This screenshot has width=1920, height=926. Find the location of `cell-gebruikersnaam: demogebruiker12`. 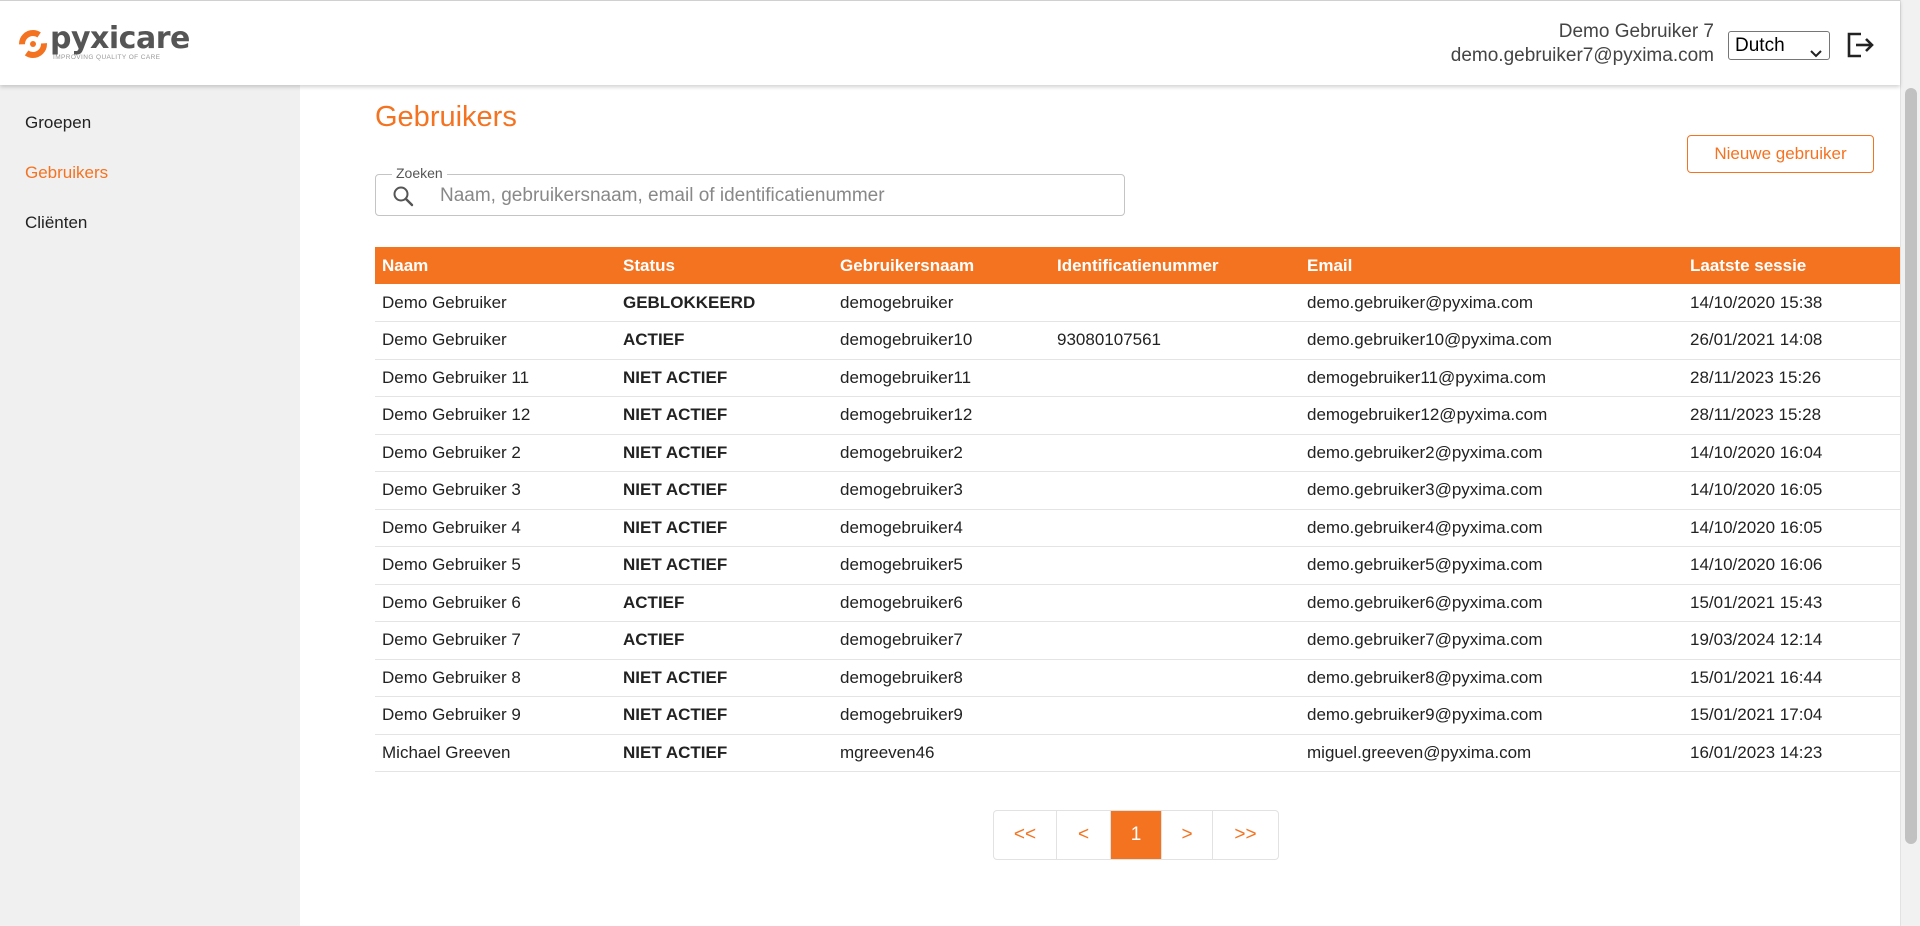

cell-gebruikersnaam: demogebruiker12 is located at coordinates (941, 415).